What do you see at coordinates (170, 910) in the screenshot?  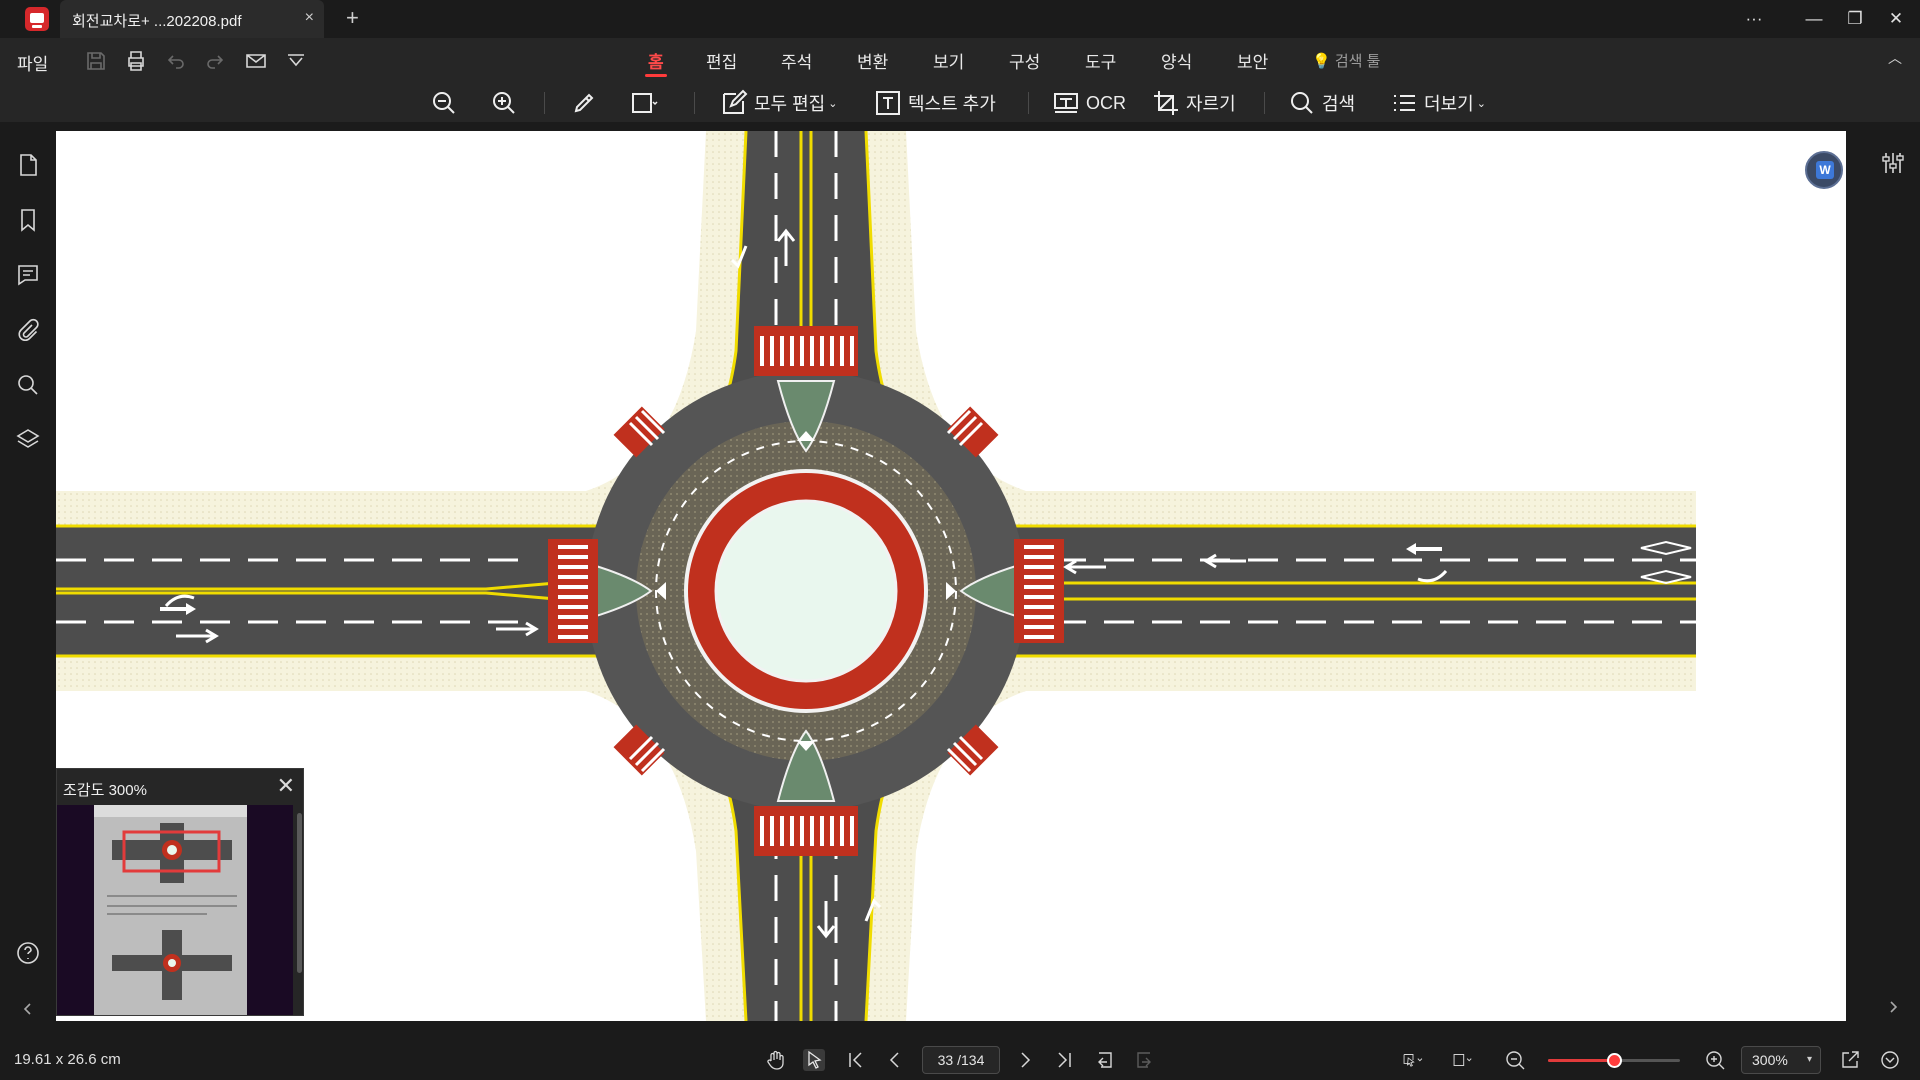 I see `overview-page-thumbnail` at bounding box center [170, 910].